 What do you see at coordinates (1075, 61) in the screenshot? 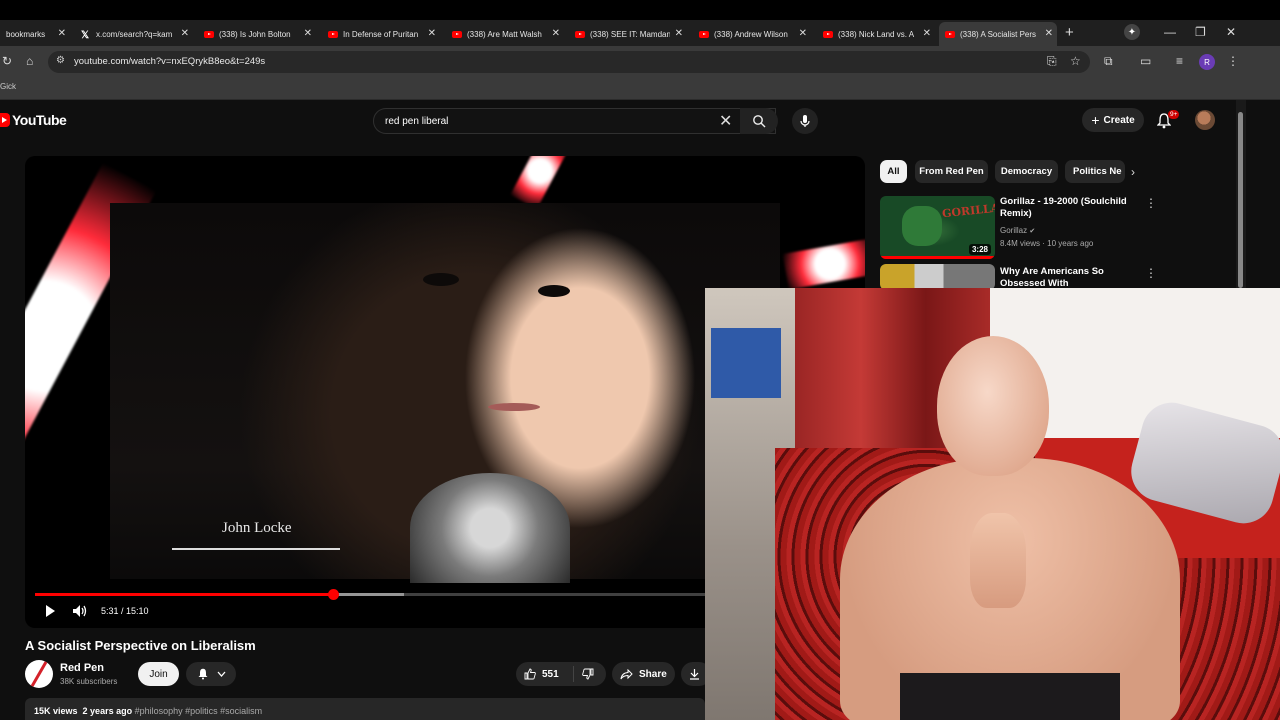
I see `bookmark-star-icon: ☆` at bounding box center [1075, 61].